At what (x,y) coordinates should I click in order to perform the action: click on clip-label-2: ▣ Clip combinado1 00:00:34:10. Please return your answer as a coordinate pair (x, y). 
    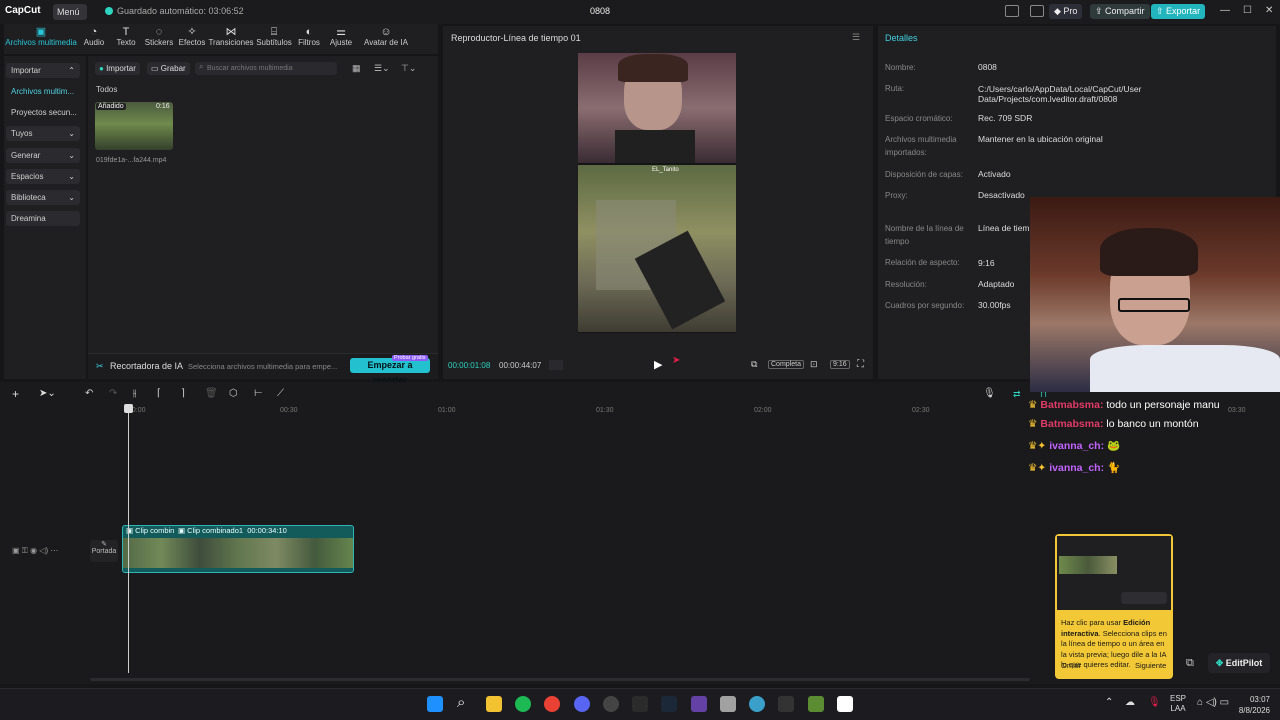
    Looking at the image, I should click on (232, 530).